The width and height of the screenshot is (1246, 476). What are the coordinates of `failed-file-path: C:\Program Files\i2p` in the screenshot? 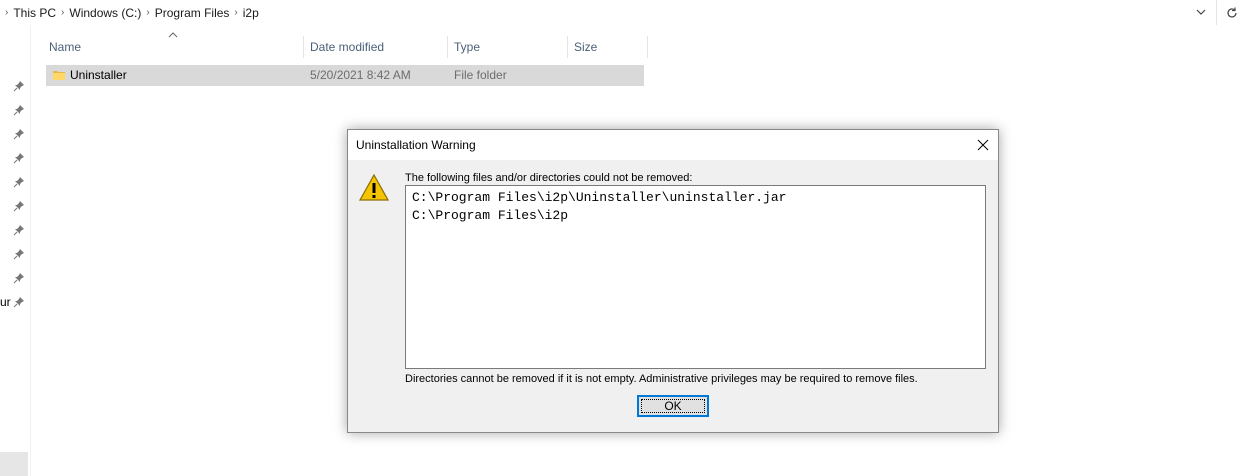 It's located at (490, 215).